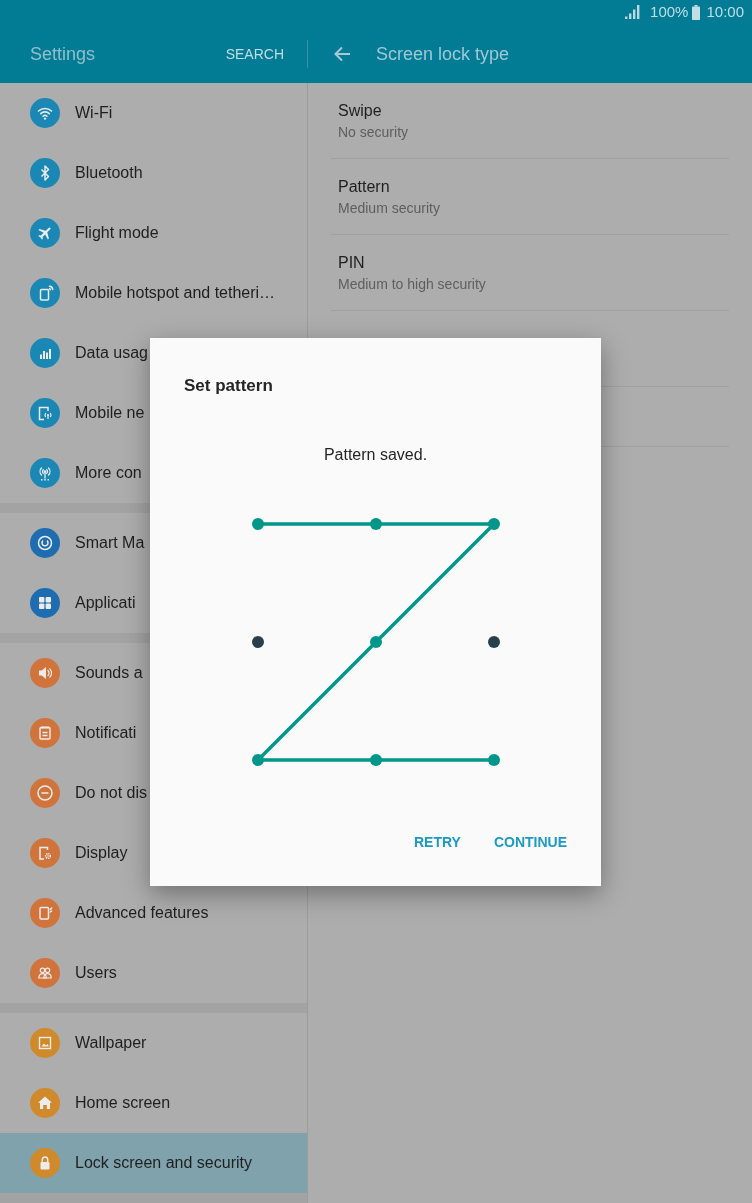 The height and width of the screenshot is (1203, 752). What do you see at coordinates (228, 385) in the screenshot?
I see `dialog-title: Set pattern` at bounding box center [228, 385].